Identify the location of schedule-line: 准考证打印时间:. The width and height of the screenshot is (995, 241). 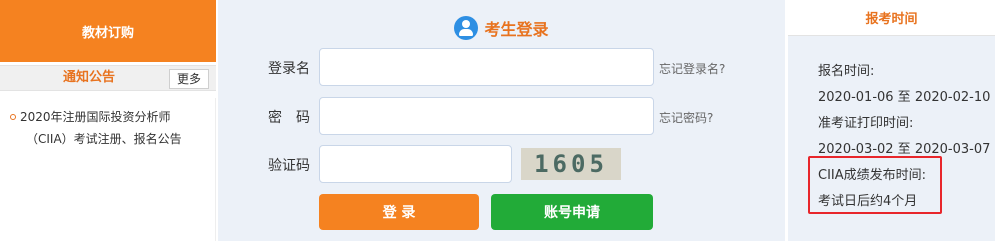
(866, 123).